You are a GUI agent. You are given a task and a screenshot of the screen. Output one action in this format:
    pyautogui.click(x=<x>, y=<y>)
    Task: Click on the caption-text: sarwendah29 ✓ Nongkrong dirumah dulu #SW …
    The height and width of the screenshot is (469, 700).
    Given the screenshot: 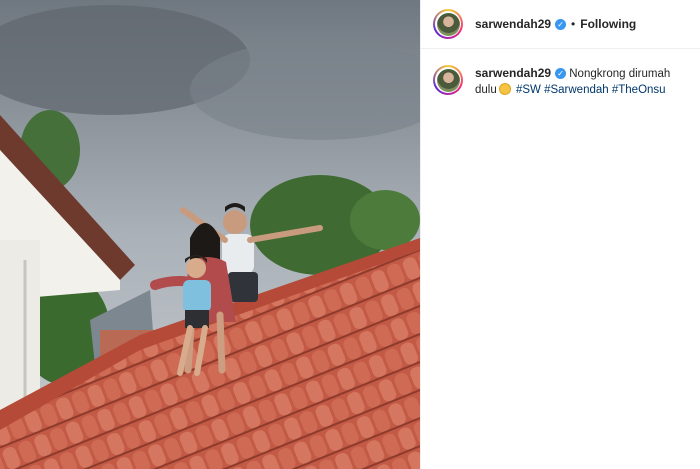 What is the action you would take?
    pyautogui.click(x=581, y=81)
    